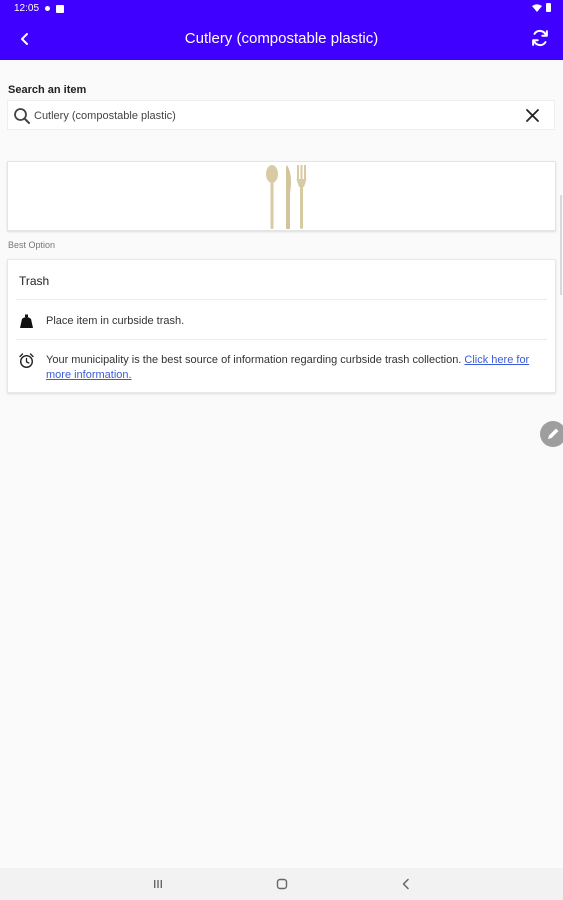 The image size is (563, 900). I want to click on clear-search-button, so click(532, 115).